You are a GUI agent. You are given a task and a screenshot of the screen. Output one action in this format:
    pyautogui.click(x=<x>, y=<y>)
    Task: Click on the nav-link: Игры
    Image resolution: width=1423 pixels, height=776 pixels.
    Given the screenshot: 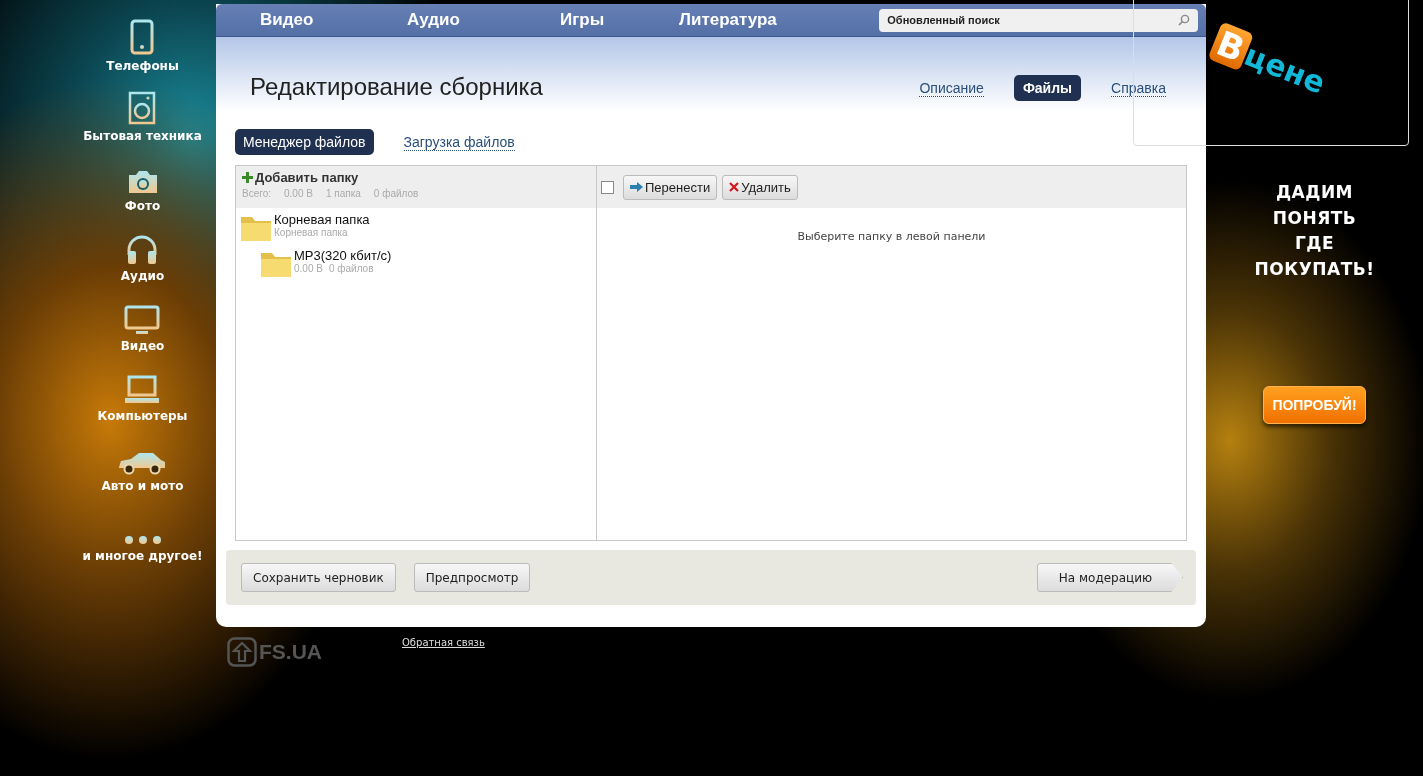 What is the action you would take?
    pyautogui.click(x=619, y=20)
    